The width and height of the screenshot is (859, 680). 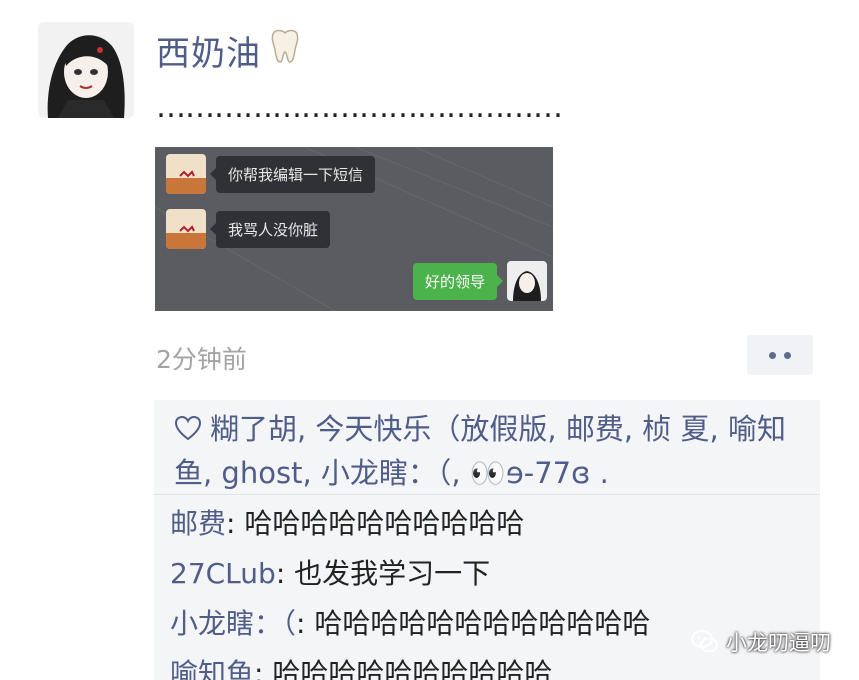 I want to click on watermark: 小龙叨逼叨, so click(x=760, y=642).